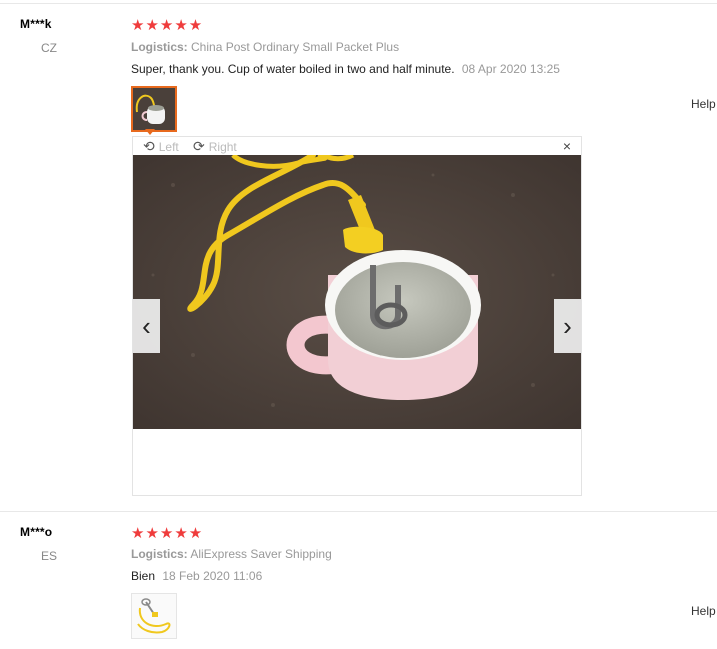 The width and height of the screenshot is (717, 649). What do you see at coordinates (357, 146) in the screenshot?
I see `viewer-toolbar: ⟲ Left ⟳ Right ×` at bounding box center [357, 146].